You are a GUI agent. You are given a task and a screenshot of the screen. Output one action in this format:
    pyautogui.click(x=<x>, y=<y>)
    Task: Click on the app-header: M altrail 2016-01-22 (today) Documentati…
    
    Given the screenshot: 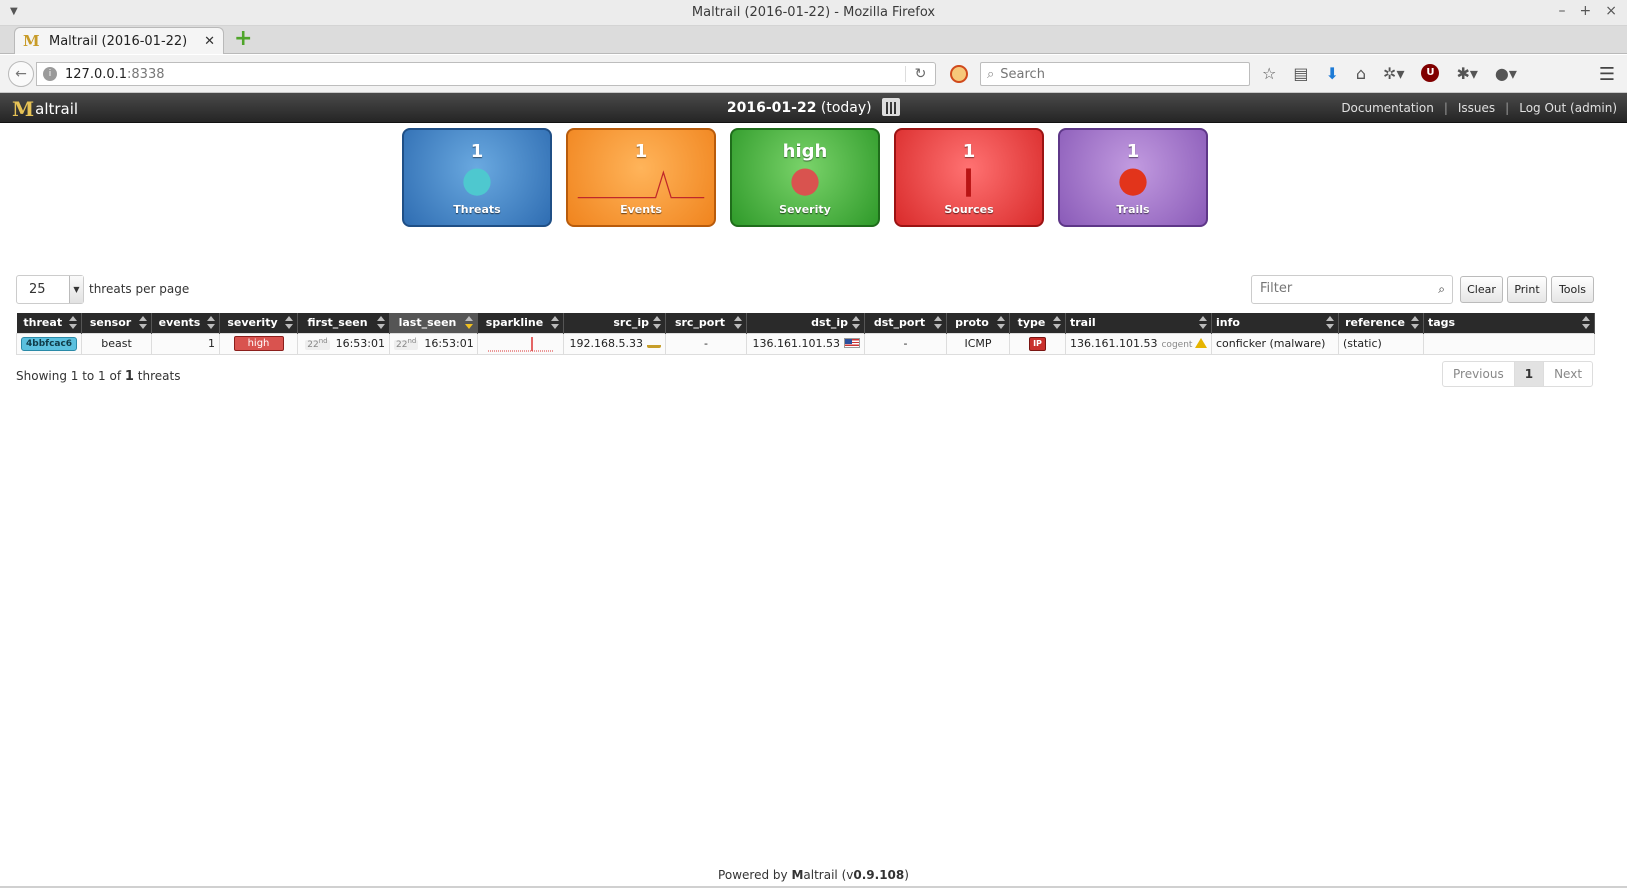 What is the action you would take?
    pyautogui.click(x=813, y=108)
    